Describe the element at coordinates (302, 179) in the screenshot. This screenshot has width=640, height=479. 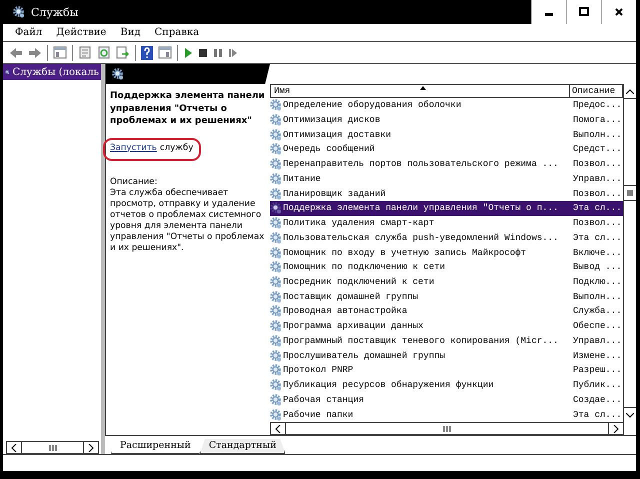
I see `table-cell: Питание` at that location.